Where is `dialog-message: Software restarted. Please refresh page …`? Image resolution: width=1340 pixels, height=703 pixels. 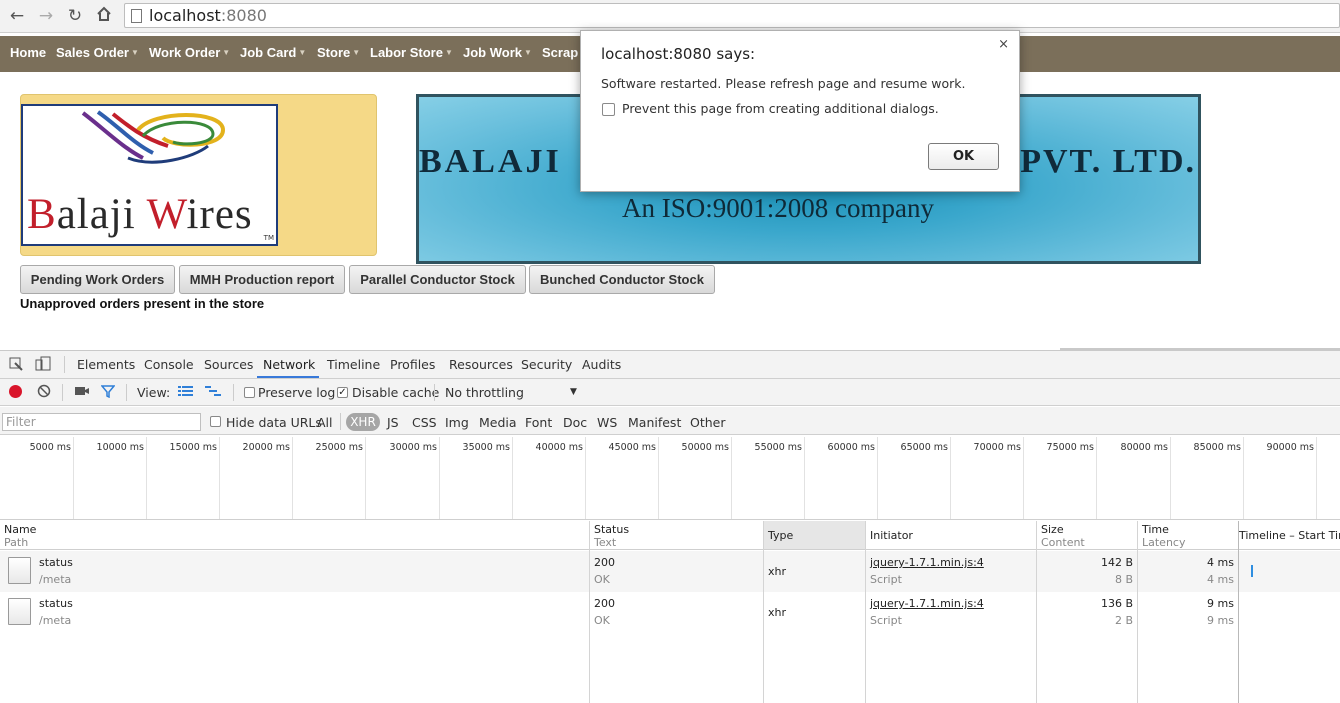
dialog-message: Software restarted. Please refresh page … is located at coordinates (783, 83).